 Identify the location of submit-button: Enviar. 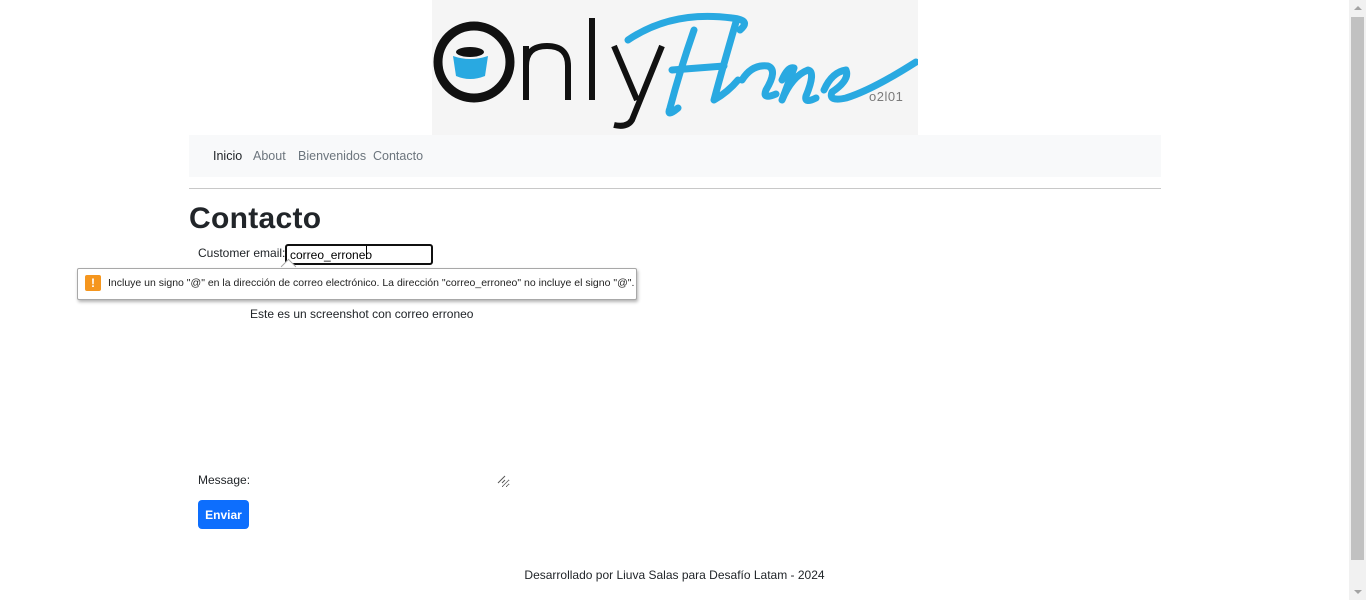
(223, 514).